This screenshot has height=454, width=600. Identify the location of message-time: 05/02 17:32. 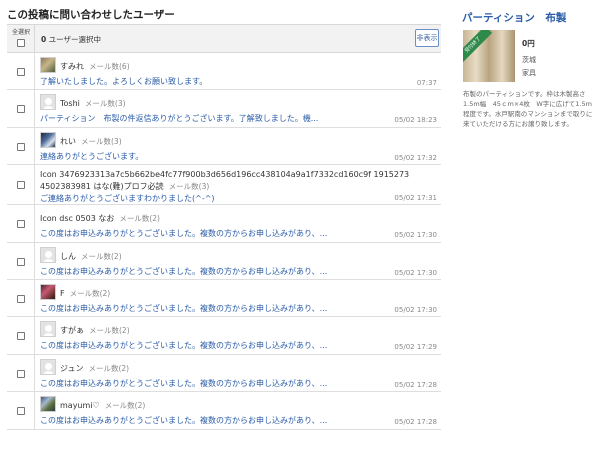
(415, 157).